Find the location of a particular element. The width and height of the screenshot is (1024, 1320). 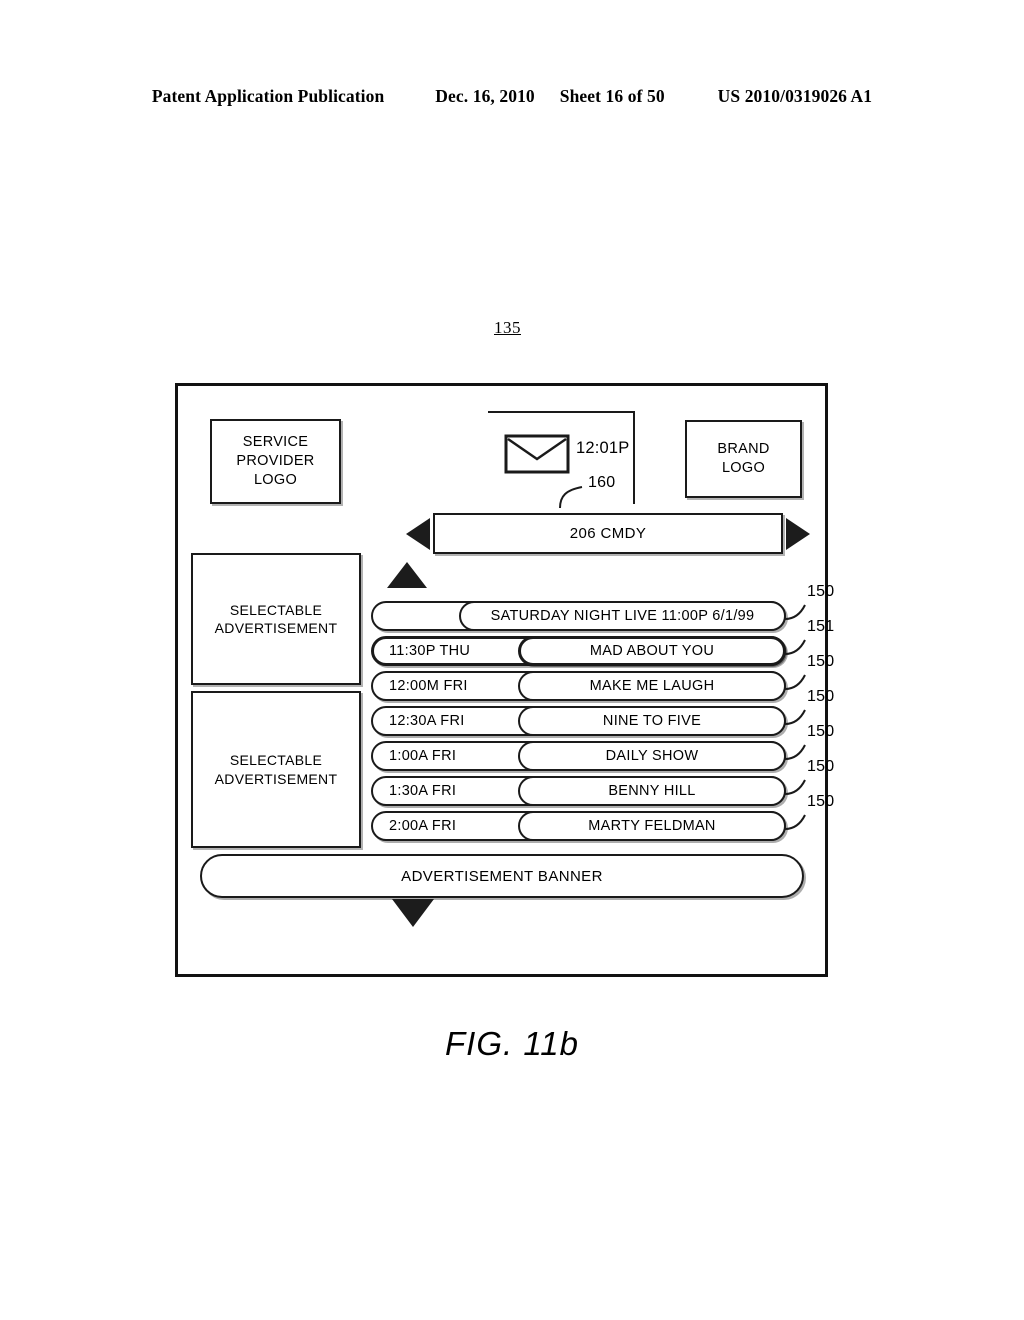

service-provider-logo-line1: SERVICE is located at coordinates (275, 441).